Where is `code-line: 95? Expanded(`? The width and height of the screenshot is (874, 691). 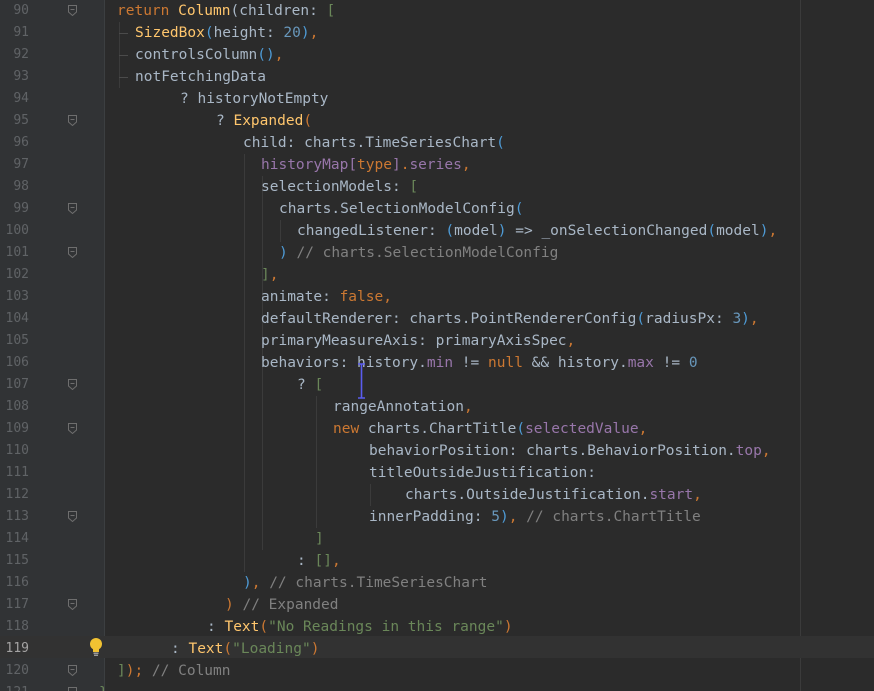
code-line: 95? Expanded( is located at coordinates (437, 121).